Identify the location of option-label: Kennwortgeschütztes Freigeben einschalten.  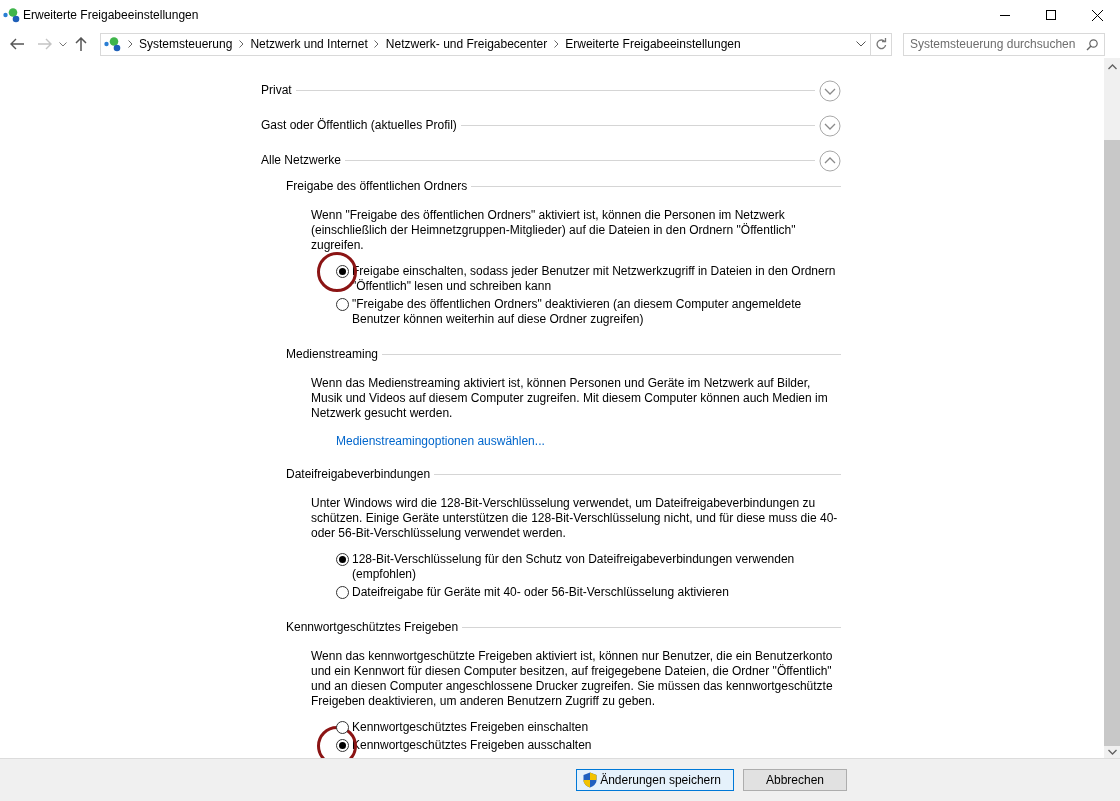
(470, 727).